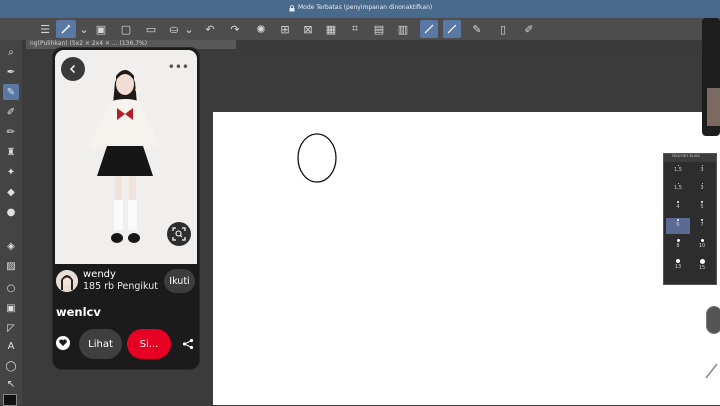 The image size is (720, 406). I want to click on stamp-icon: ♜, so click(11, 152).